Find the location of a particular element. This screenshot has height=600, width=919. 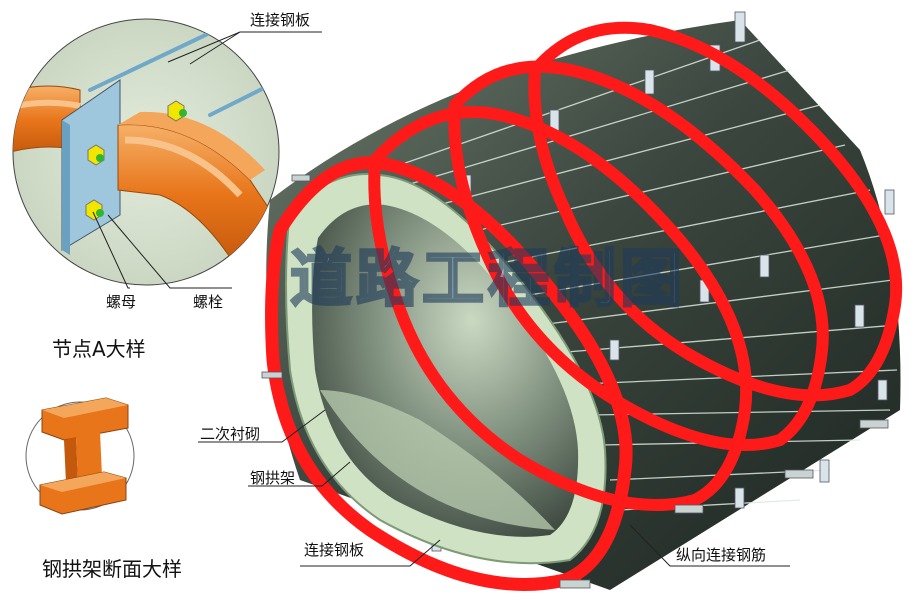

section-view is located at coordinates (80, 456).